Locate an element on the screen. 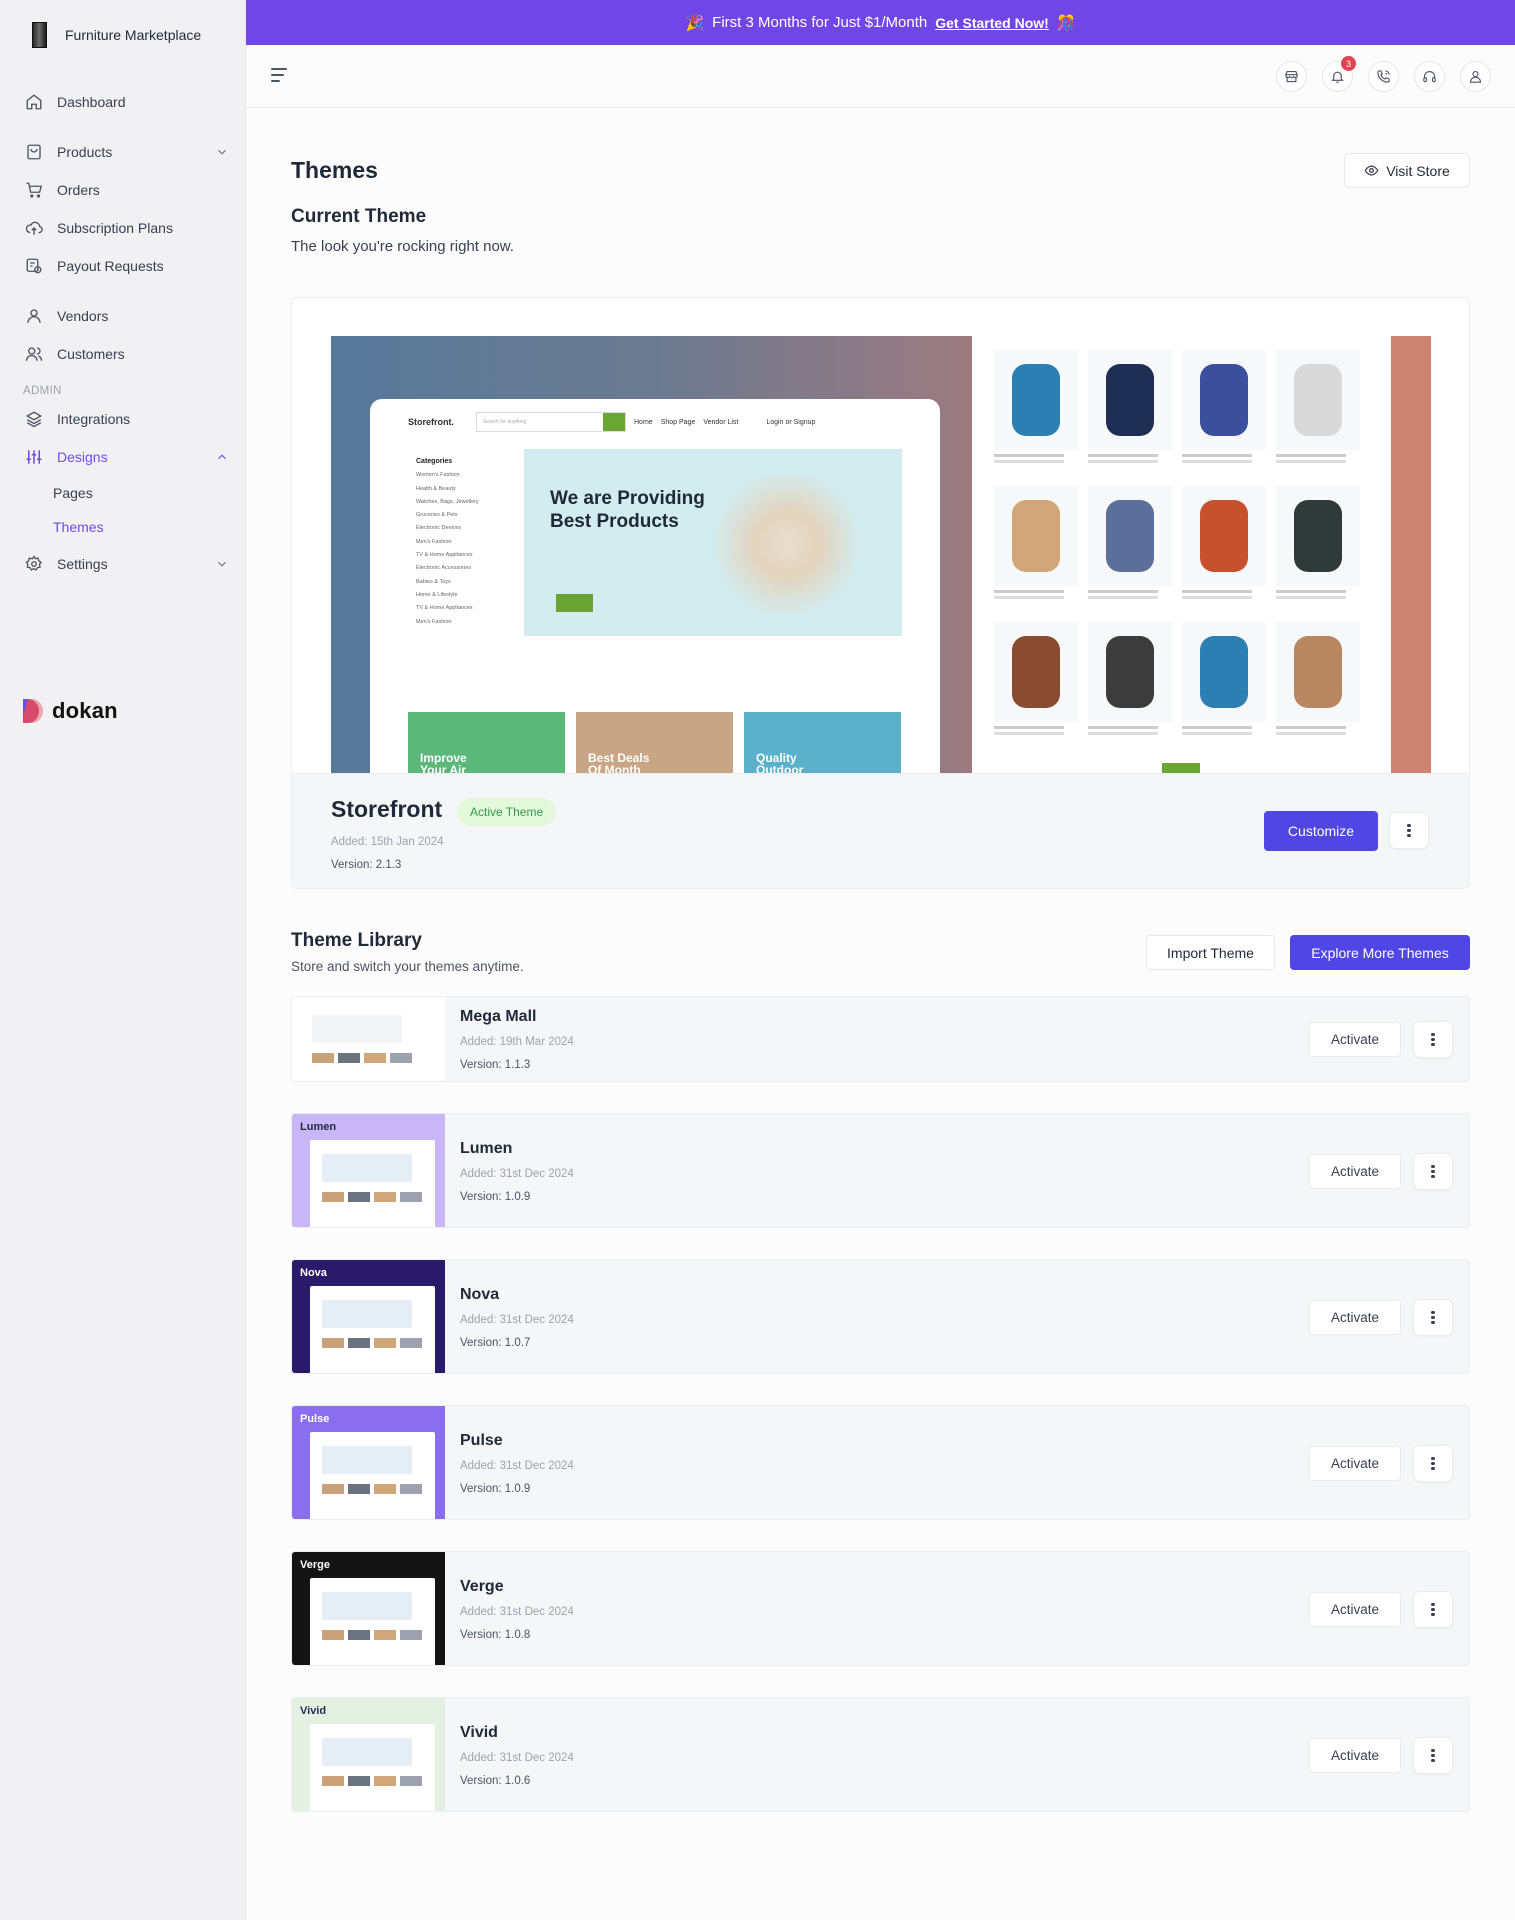 The image size is (1515, 1920). sidebar-item-customers: Customers is located at coordinates (126, 354).